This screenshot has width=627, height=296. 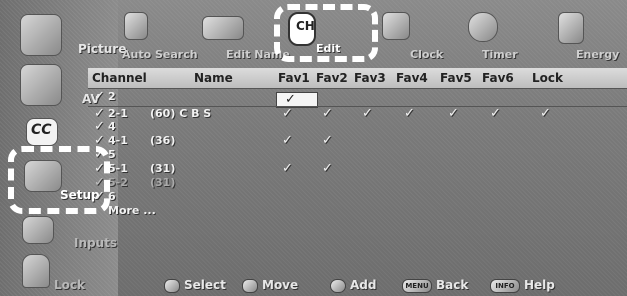 I want to click on ok-button-icon, so click(x=338, y=285).